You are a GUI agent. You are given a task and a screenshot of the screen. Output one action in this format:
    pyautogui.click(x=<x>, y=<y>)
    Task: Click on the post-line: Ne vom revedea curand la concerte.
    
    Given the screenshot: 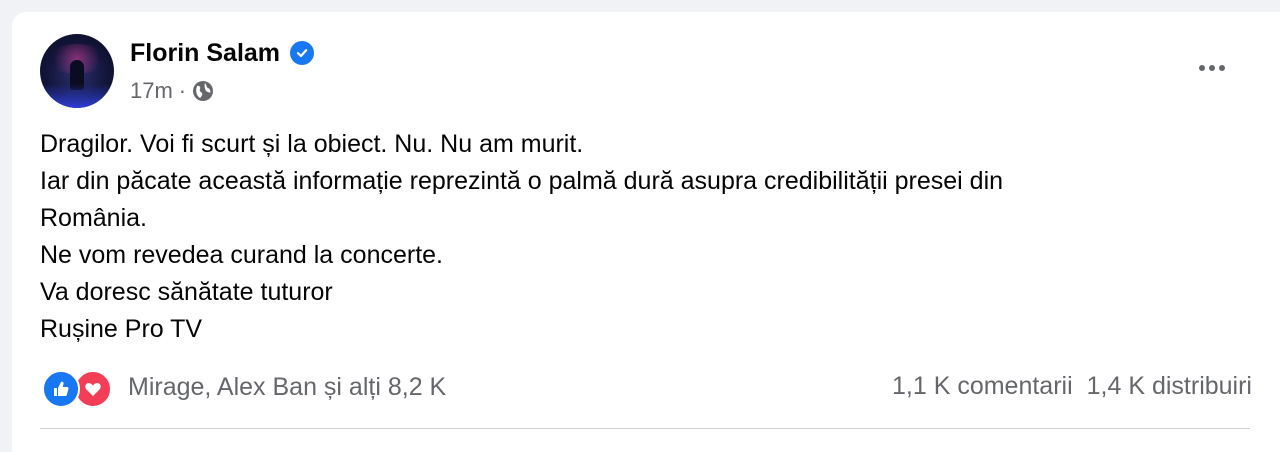 What is the action you would take?
    pyautogui.click(x=241, y=255)
    